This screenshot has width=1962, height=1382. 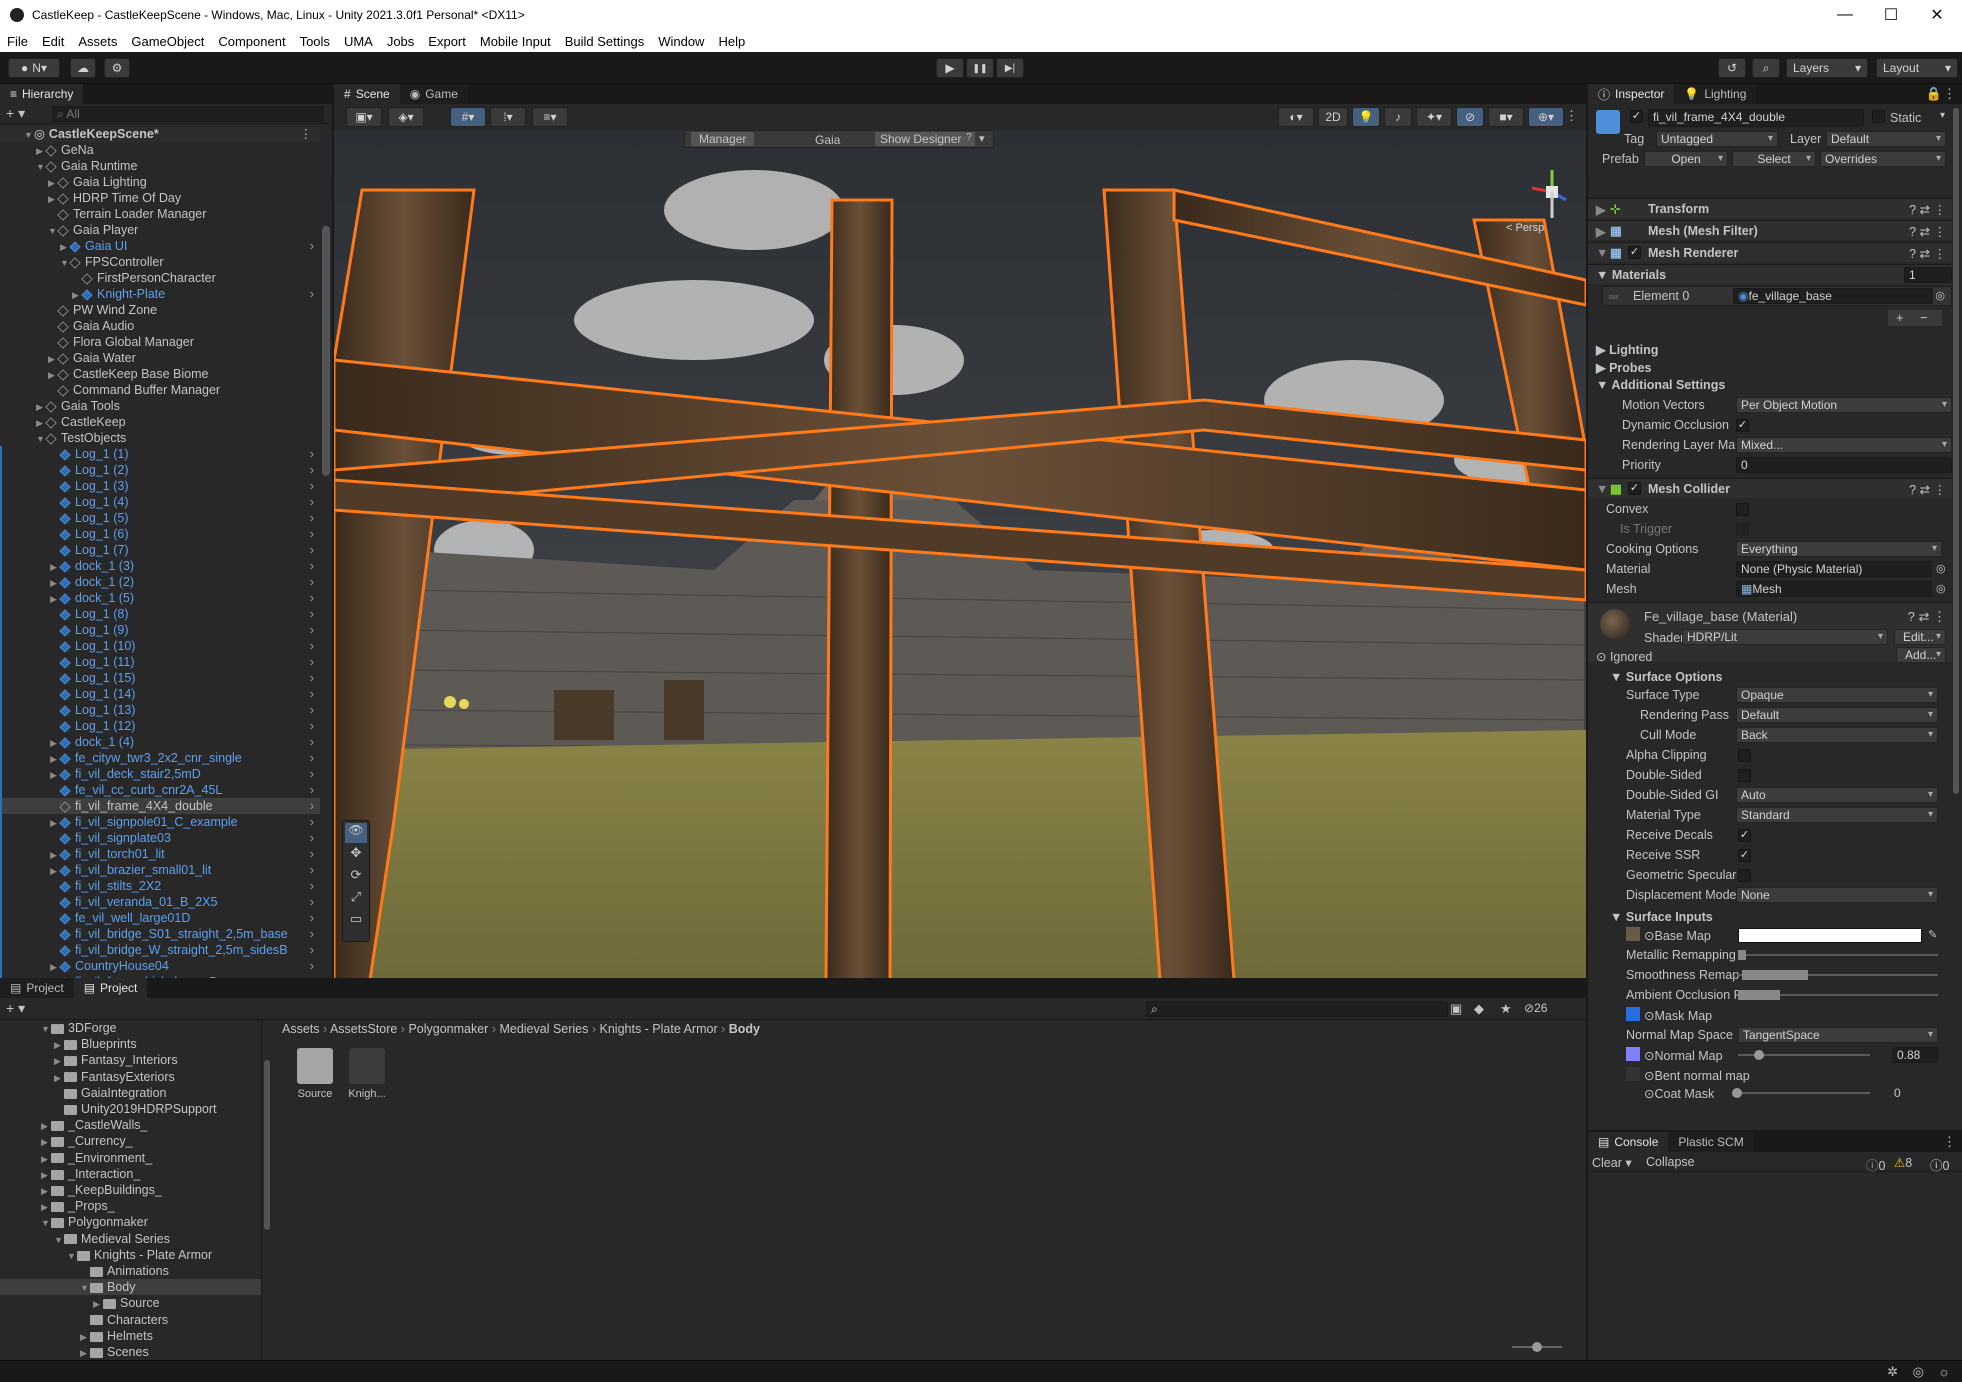 I want to click on project-folder-row: ▶ Fantasy_Interiors, so click(x=130, y=1060).